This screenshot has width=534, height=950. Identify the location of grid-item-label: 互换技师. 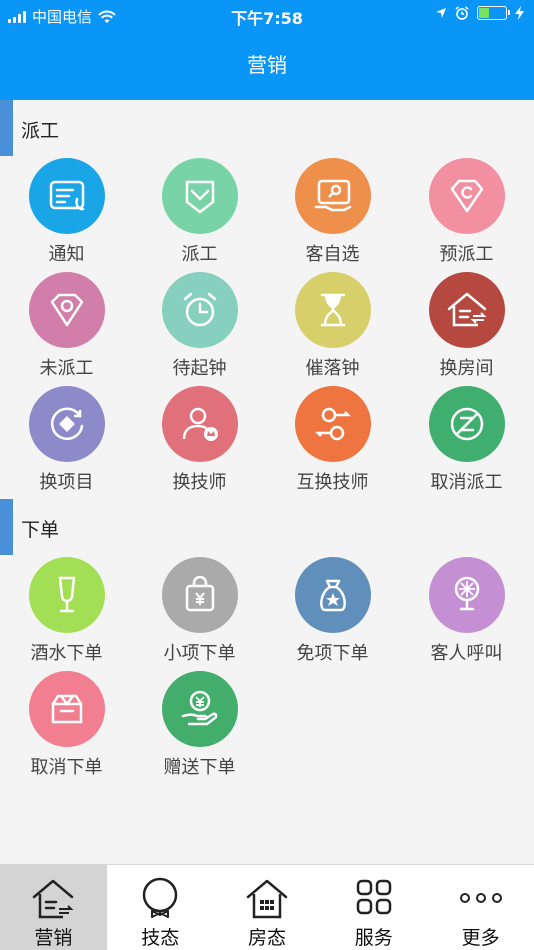
(332, 482).